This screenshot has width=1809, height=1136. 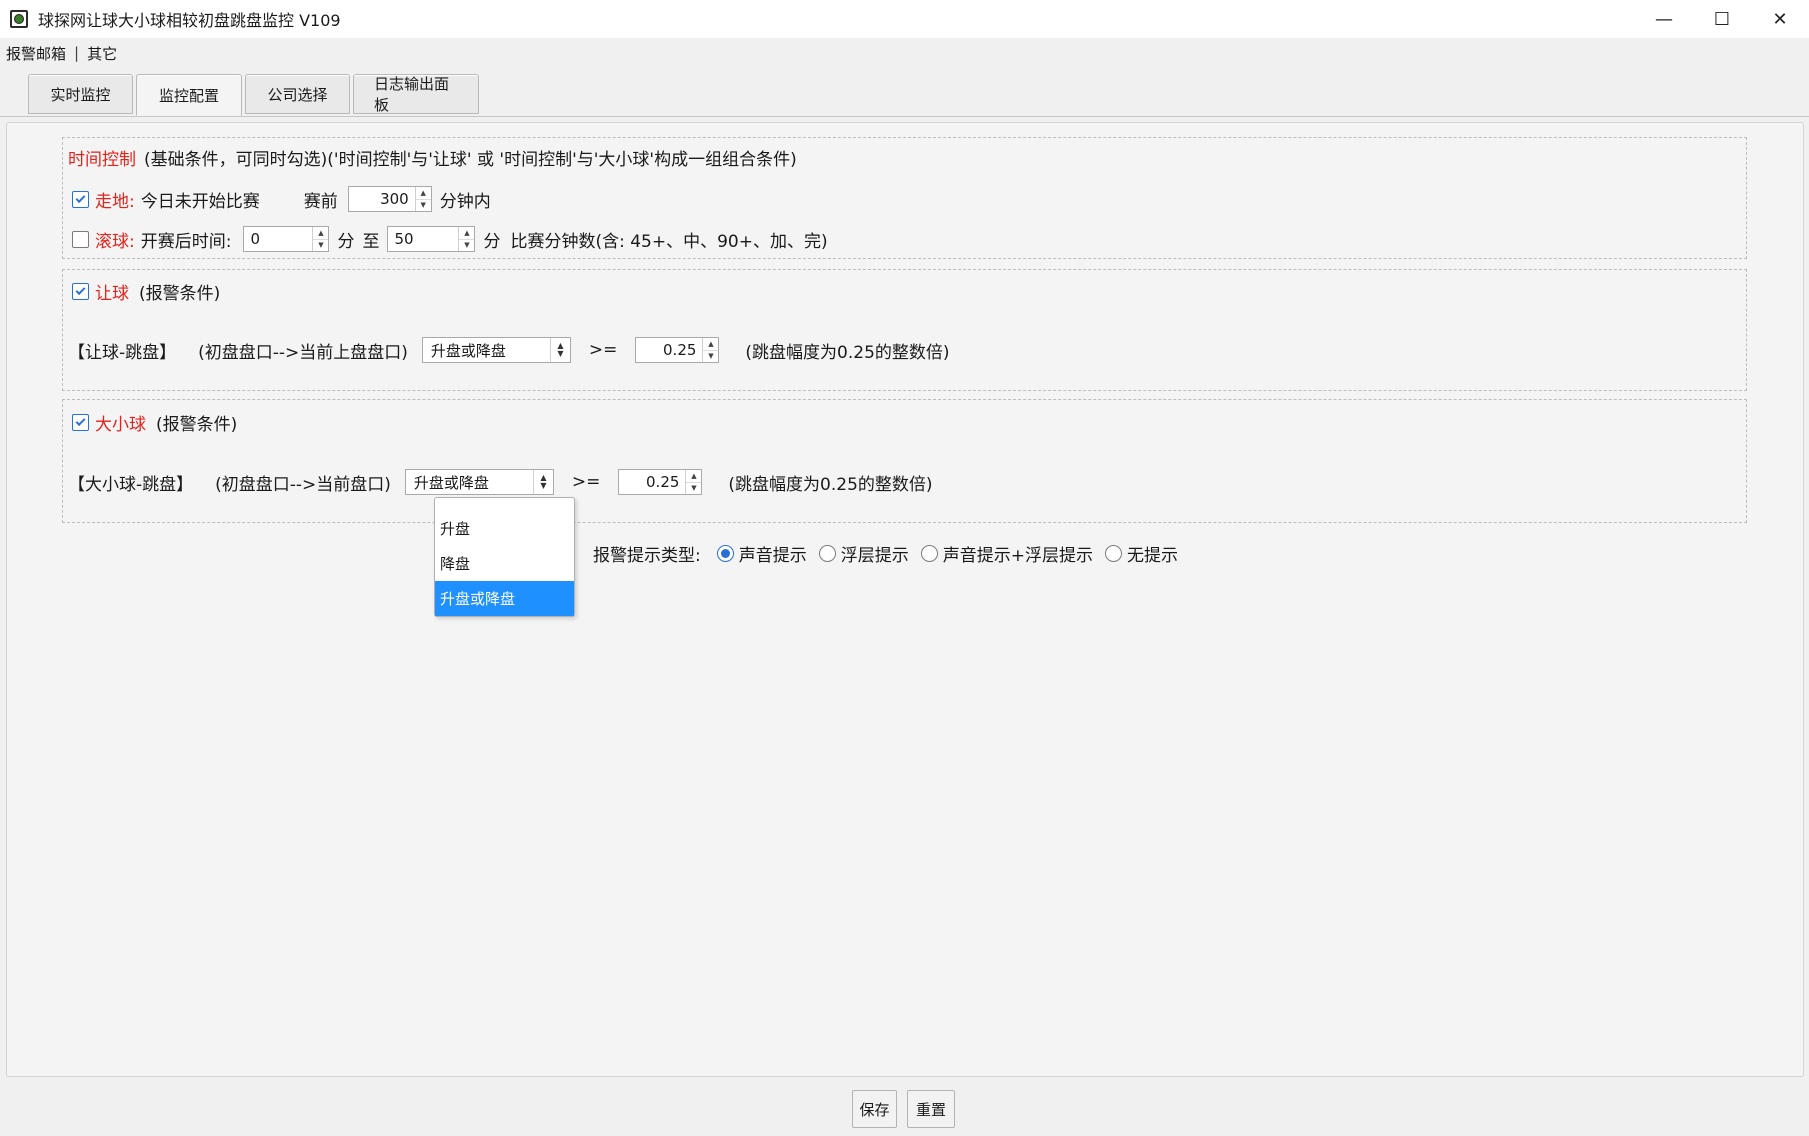 I want to click on alert-option-none-label: 无提示, so click(x=1152, y=553).